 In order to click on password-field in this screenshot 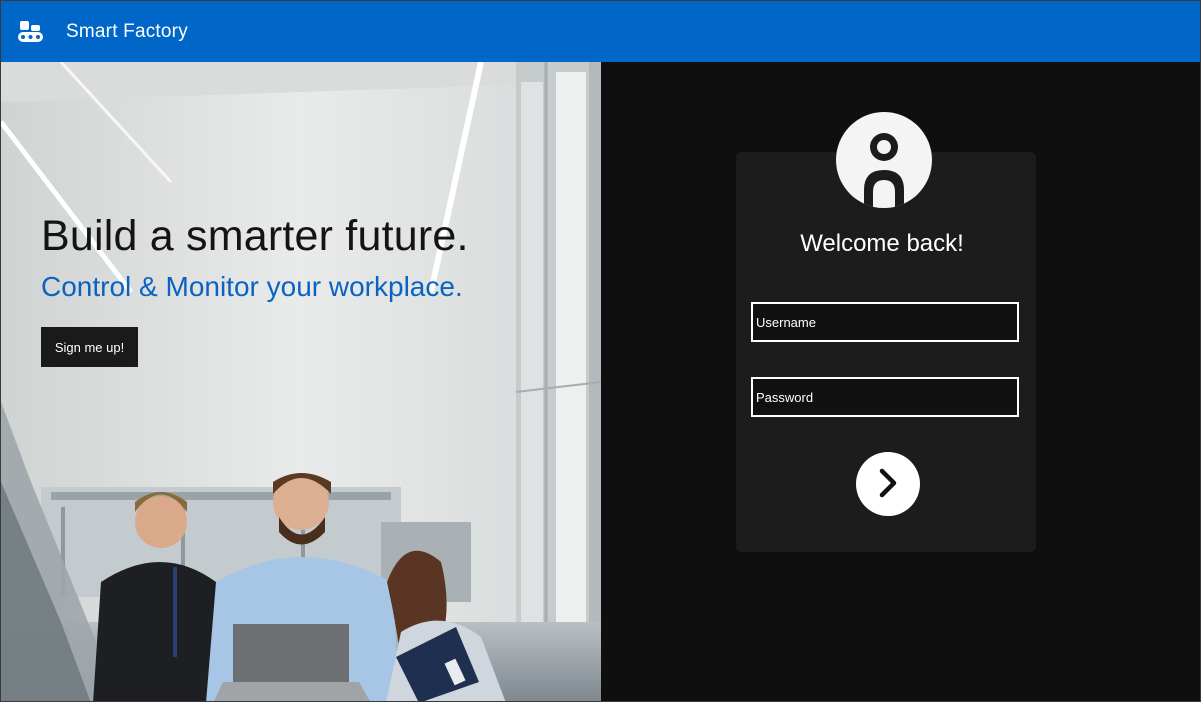, I will do `click(885, 397)`.